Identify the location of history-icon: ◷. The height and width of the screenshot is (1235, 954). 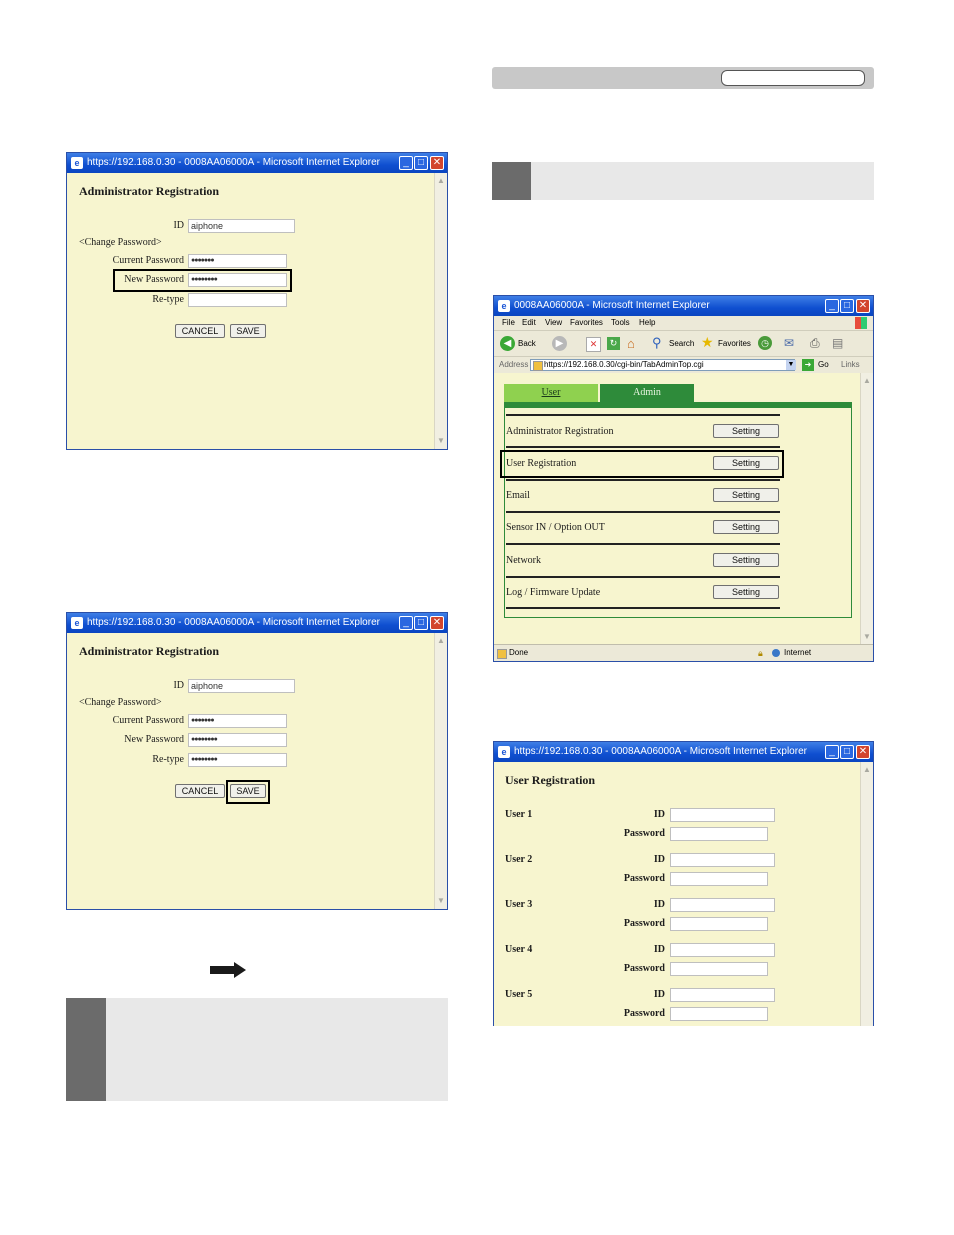
(765, 343).